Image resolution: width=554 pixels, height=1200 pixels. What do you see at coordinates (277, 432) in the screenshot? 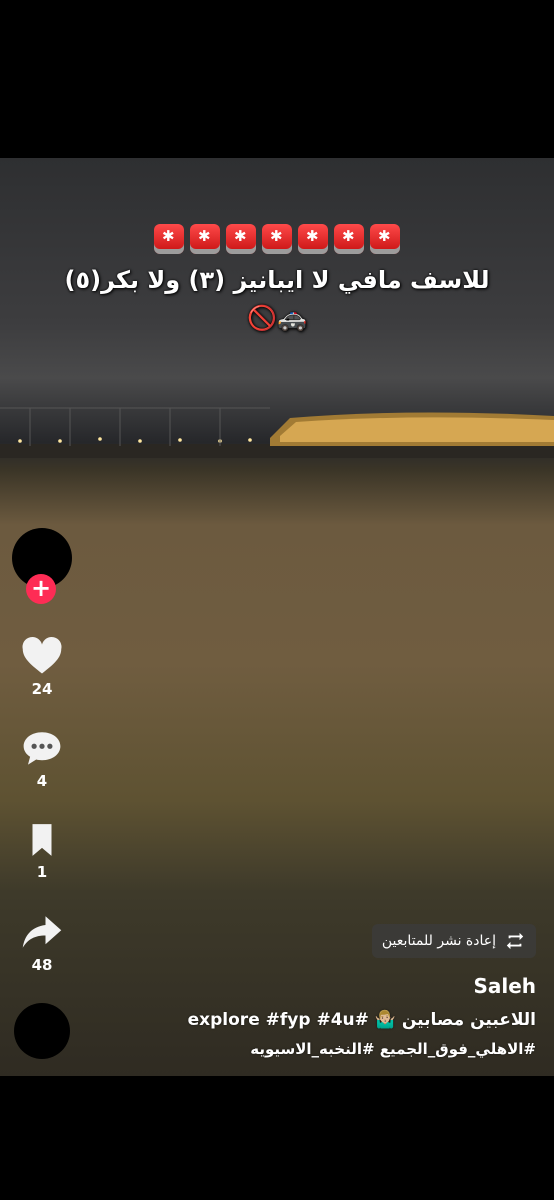
I see `stadium-background` at bounding box center [277, 432].